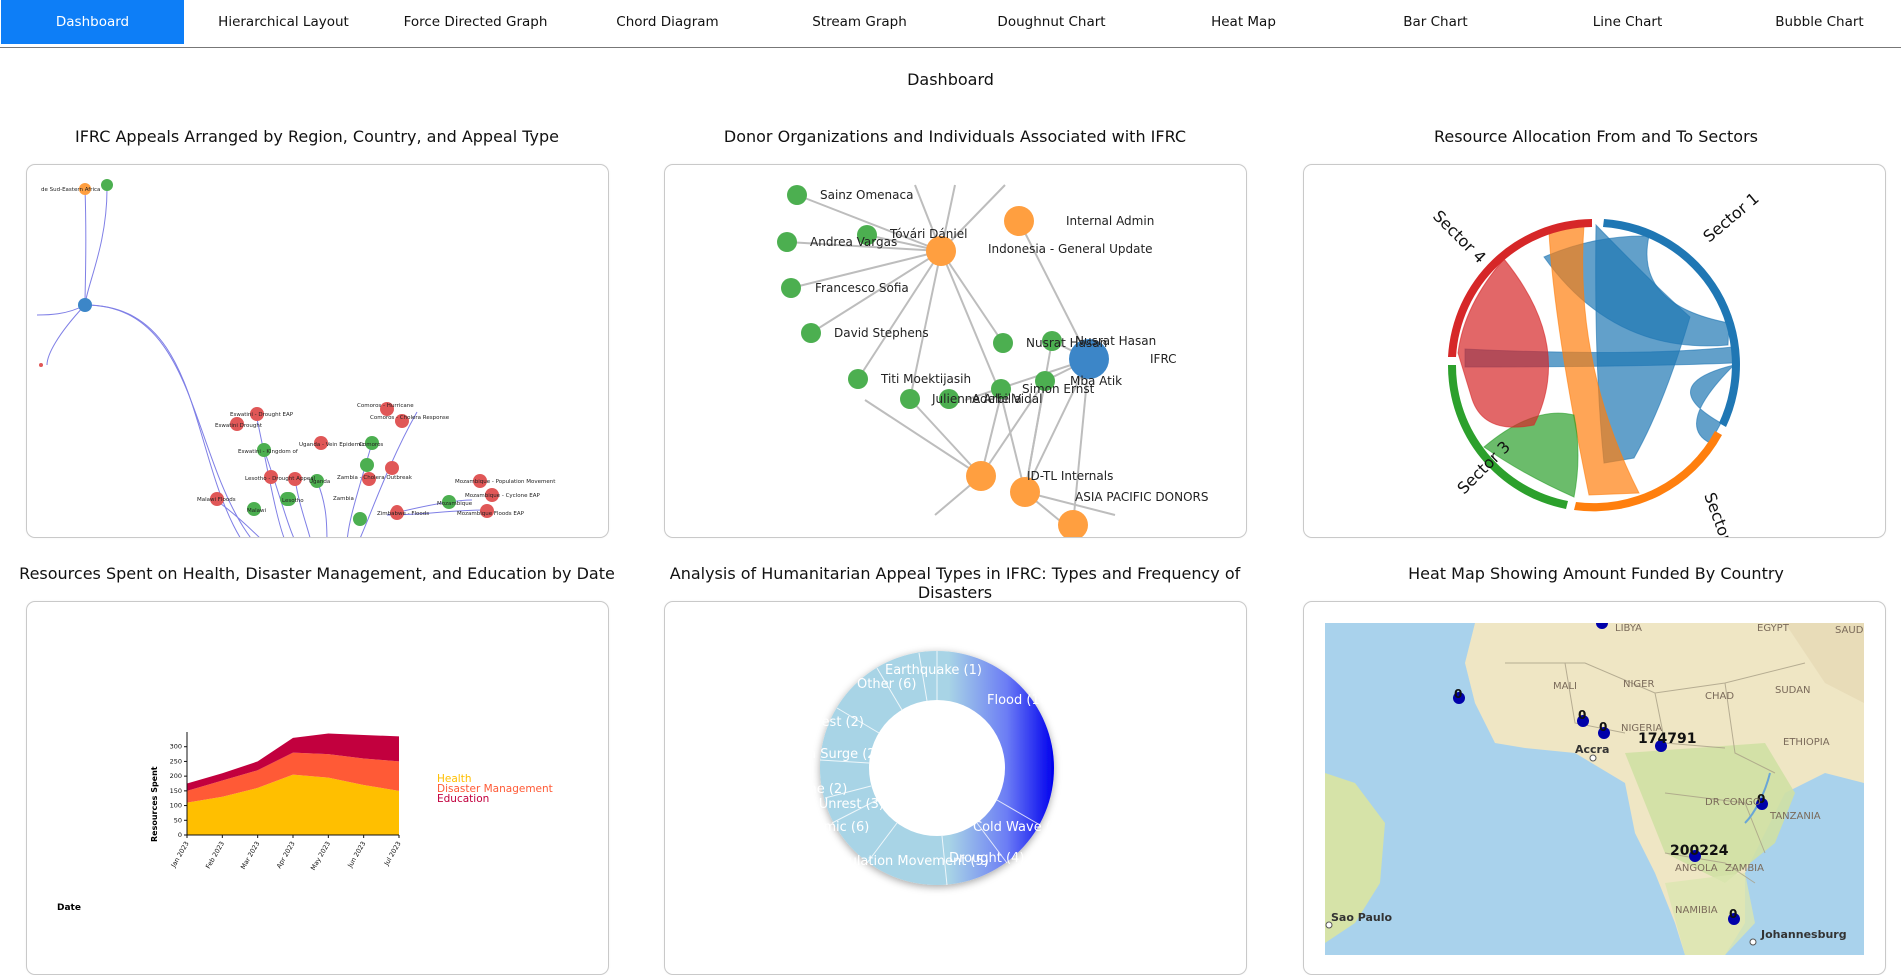 The image size is (1901, 975). Describe the element at coordinates (1362, 917) in the screenshot. I see `city-label: Sao Paulo` at that location.